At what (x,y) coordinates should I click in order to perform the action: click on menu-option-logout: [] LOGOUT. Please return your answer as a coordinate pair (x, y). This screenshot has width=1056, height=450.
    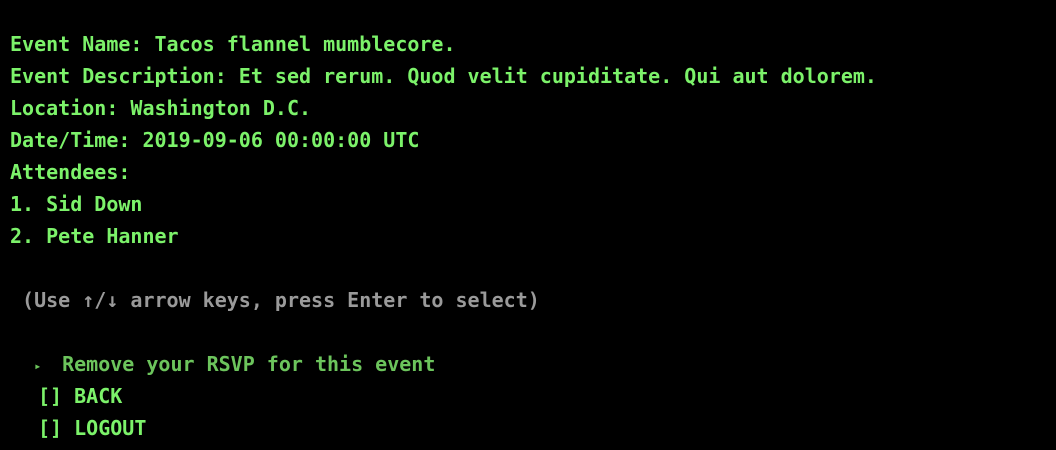
    Looking at the image, I should click on (92, 428).